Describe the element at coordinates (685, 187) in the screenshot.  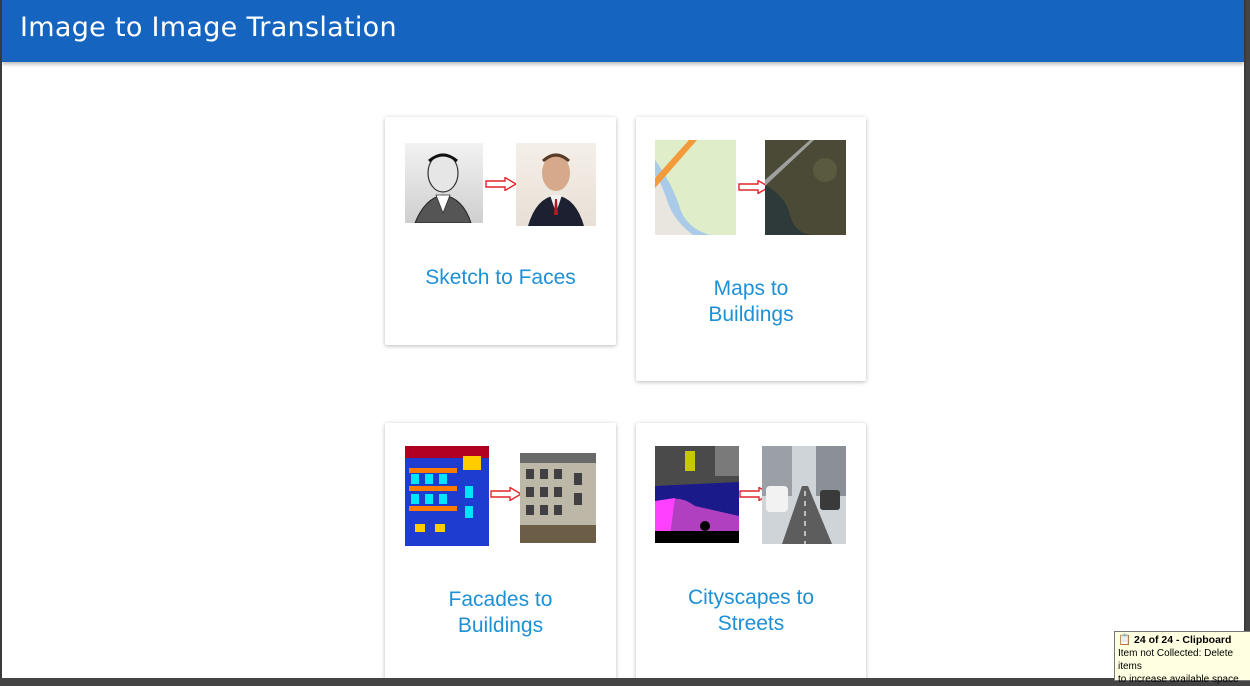
I see `map-icon` at that location.